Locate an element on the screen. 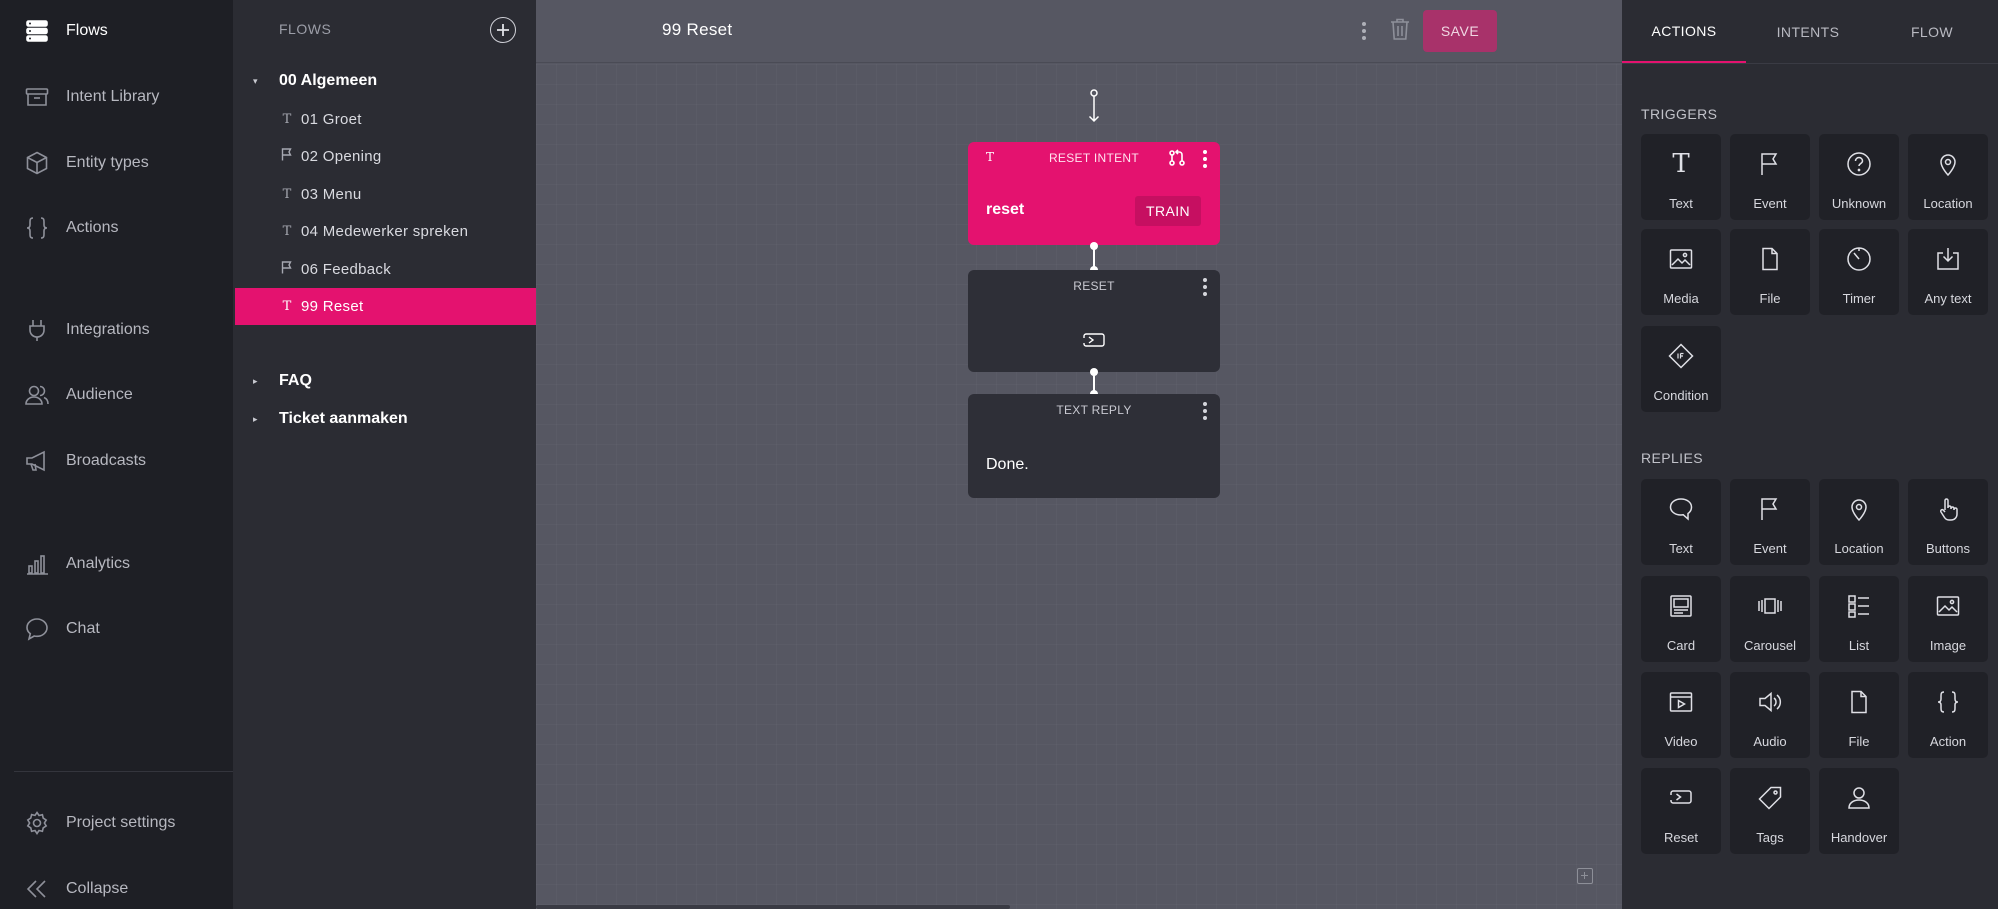 Image resolution: width=1998 pixels, height=909 pixels. trigger-tile-event: Event is located at coordinates (1770, 177).